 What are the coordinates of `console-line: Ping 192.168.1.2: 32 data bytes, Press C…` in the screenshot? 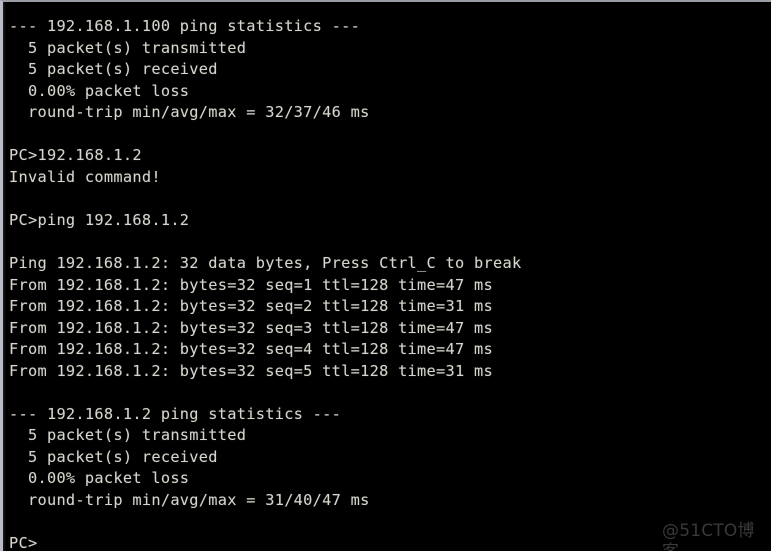 It's located at (265, 263).